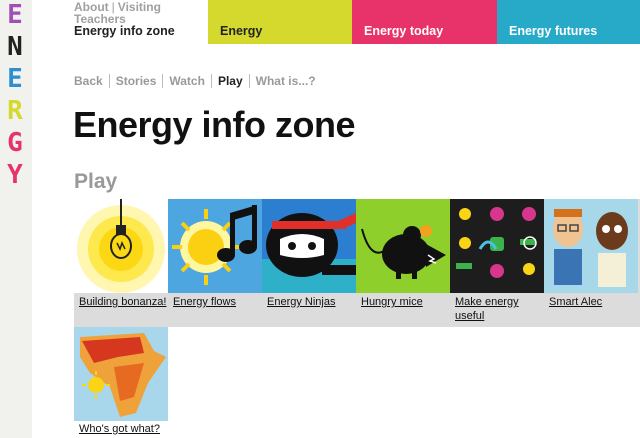 Image resolution: width=640 pixels, height=438 pixels. I want to click on game-whos-got-what: Who's got what?, so click(121, 382).